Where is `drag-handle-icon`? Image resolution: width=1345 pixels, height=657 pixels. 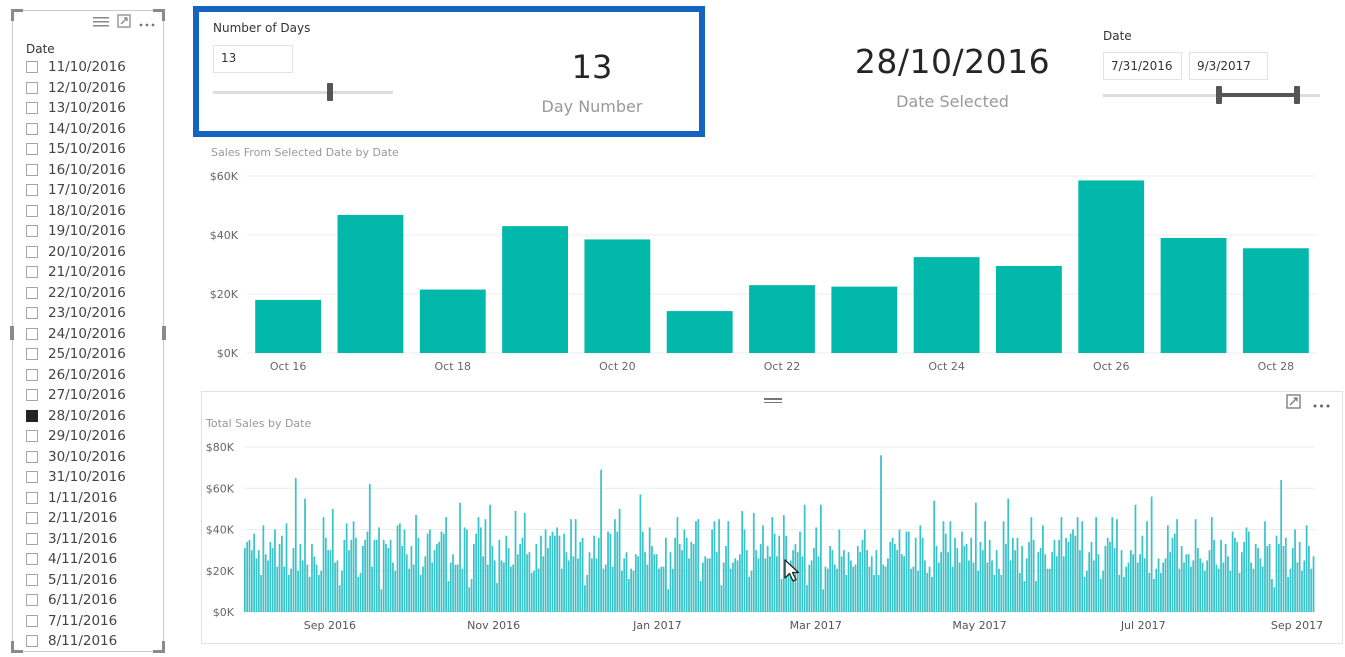 drag-handle-icon is located at coordinates (773, 401).